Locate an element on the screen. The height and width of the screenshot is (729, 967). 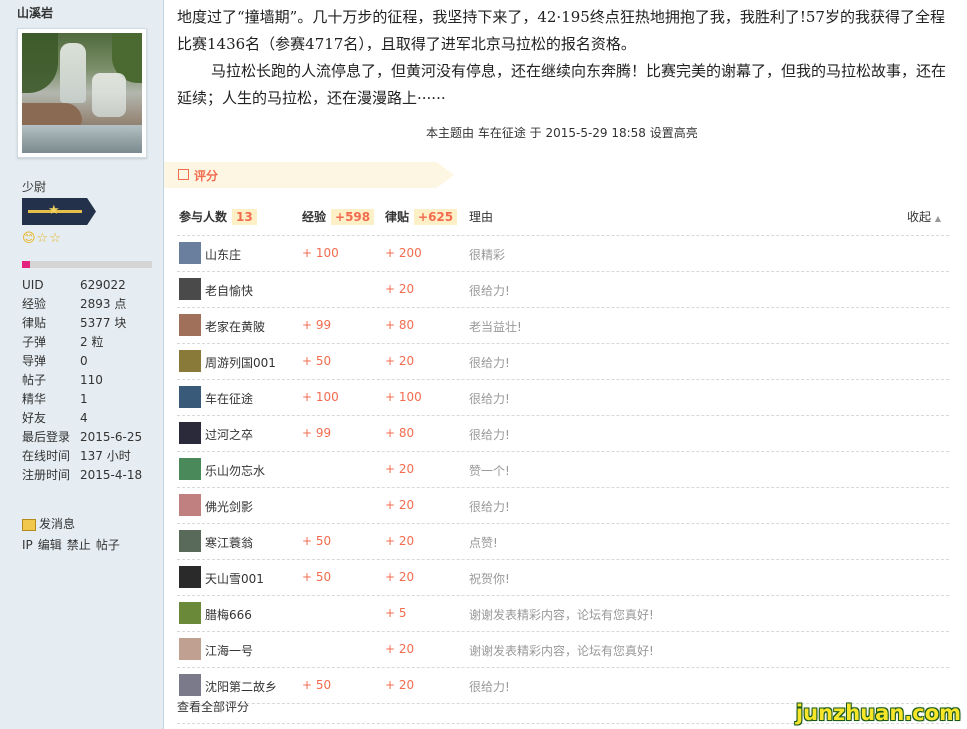
stat-value: 2015-4-18 is located at coordinates (111, 475).